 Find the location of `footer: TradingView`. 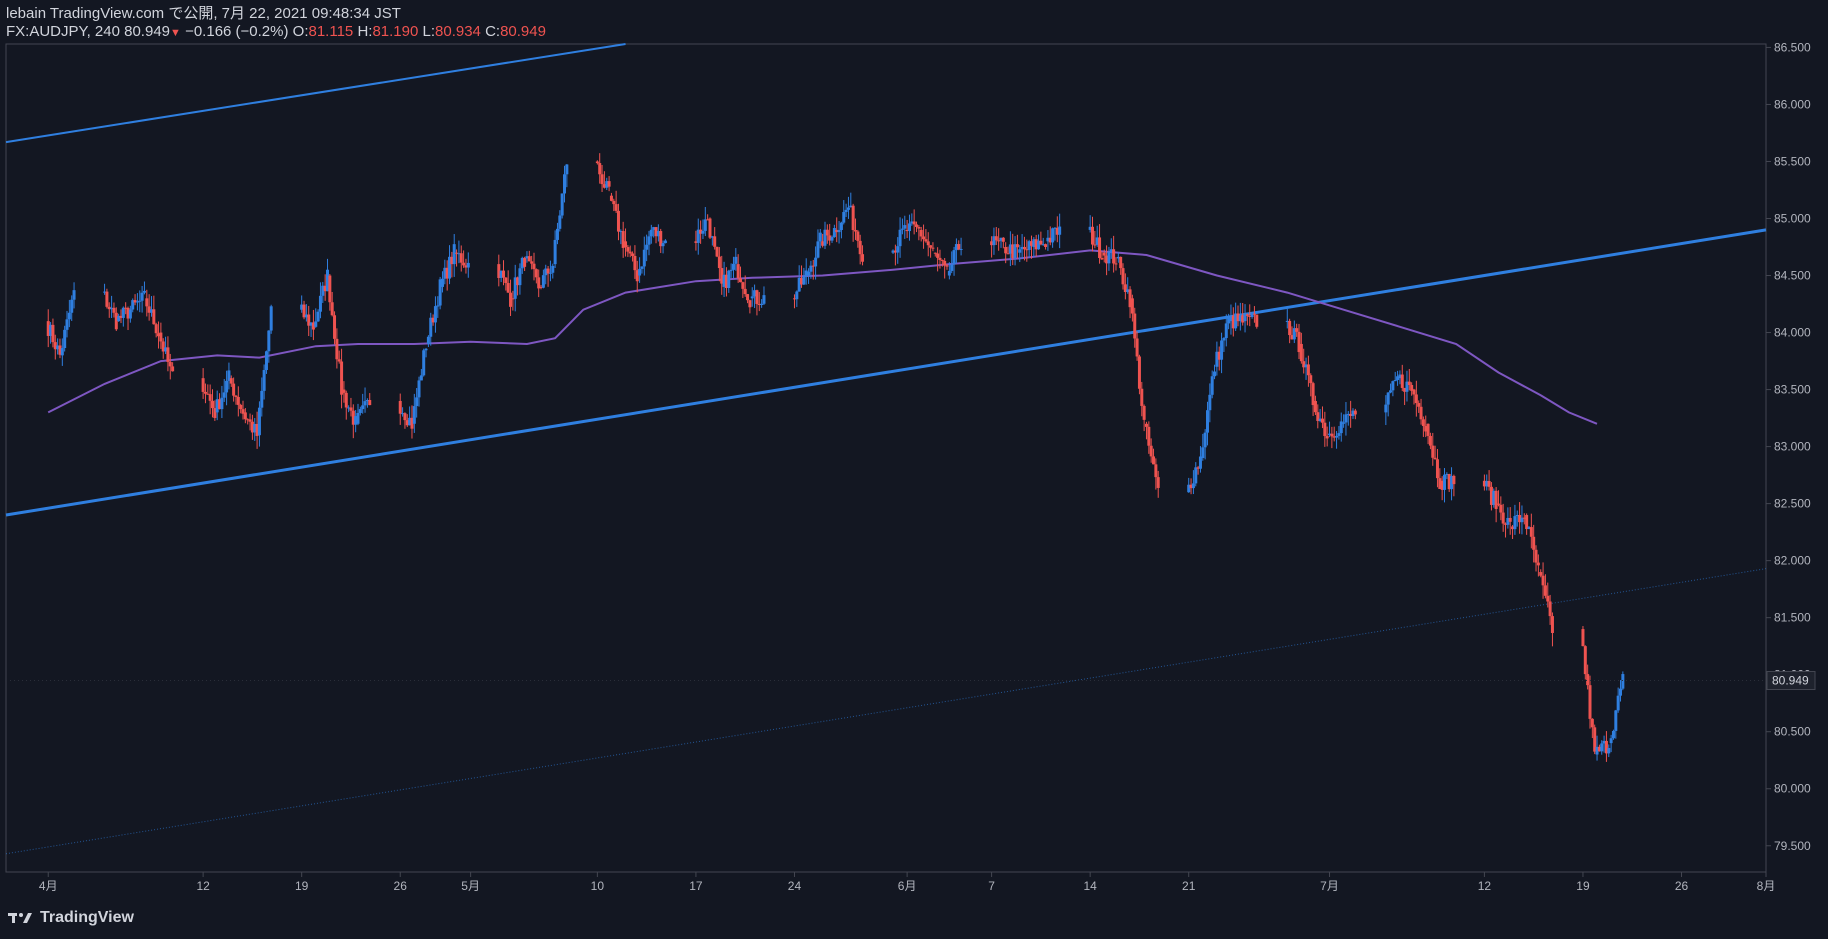

footer: TradingView is located at coordinates (71, 918).